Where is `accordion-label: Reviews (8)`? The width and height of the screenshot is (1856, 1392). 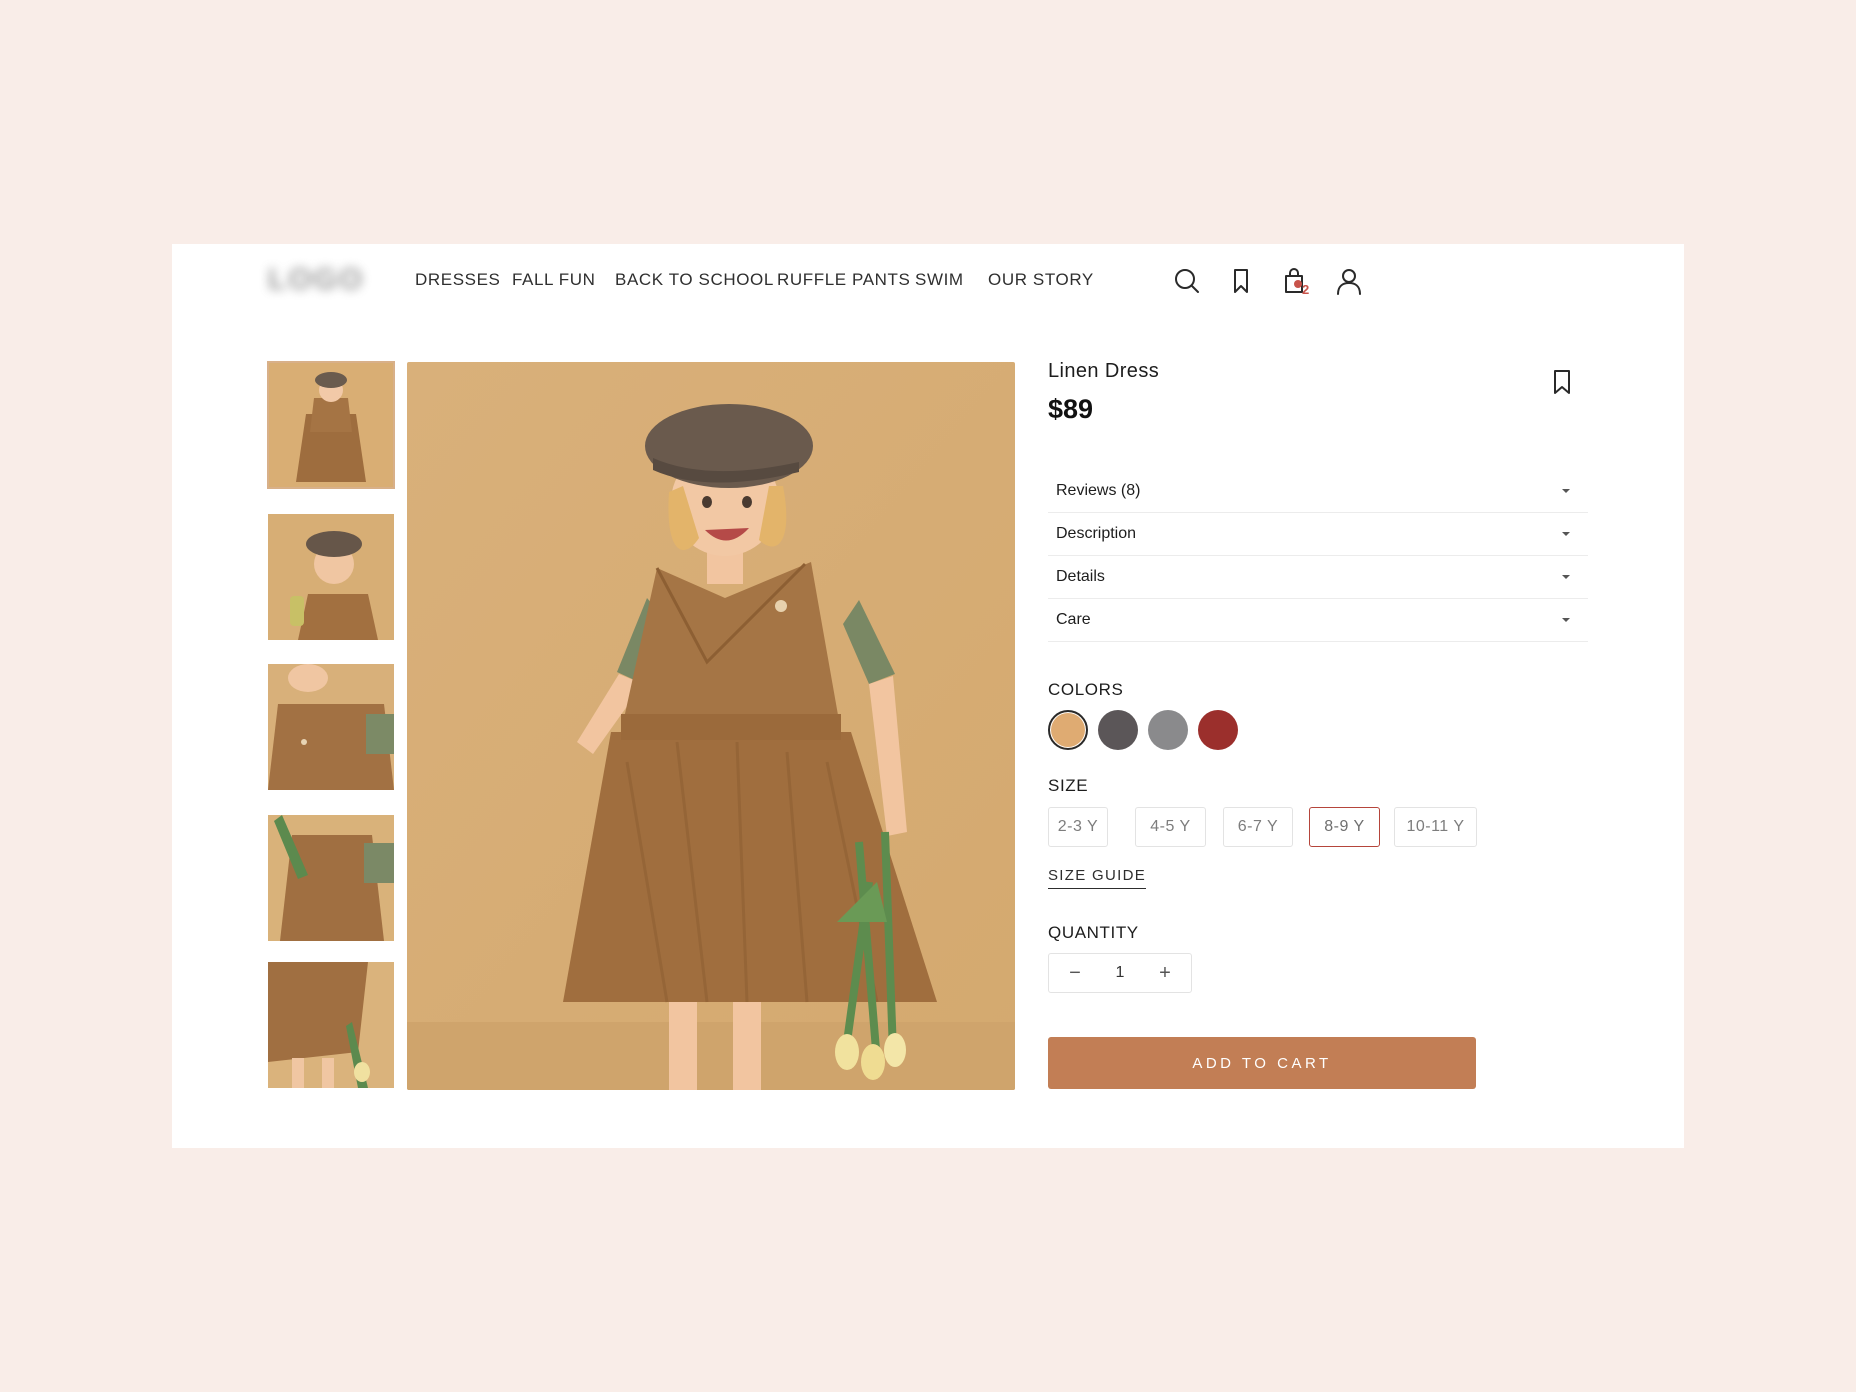
accordion-label: Reviews (8) is located at coordinates (1098, 490).